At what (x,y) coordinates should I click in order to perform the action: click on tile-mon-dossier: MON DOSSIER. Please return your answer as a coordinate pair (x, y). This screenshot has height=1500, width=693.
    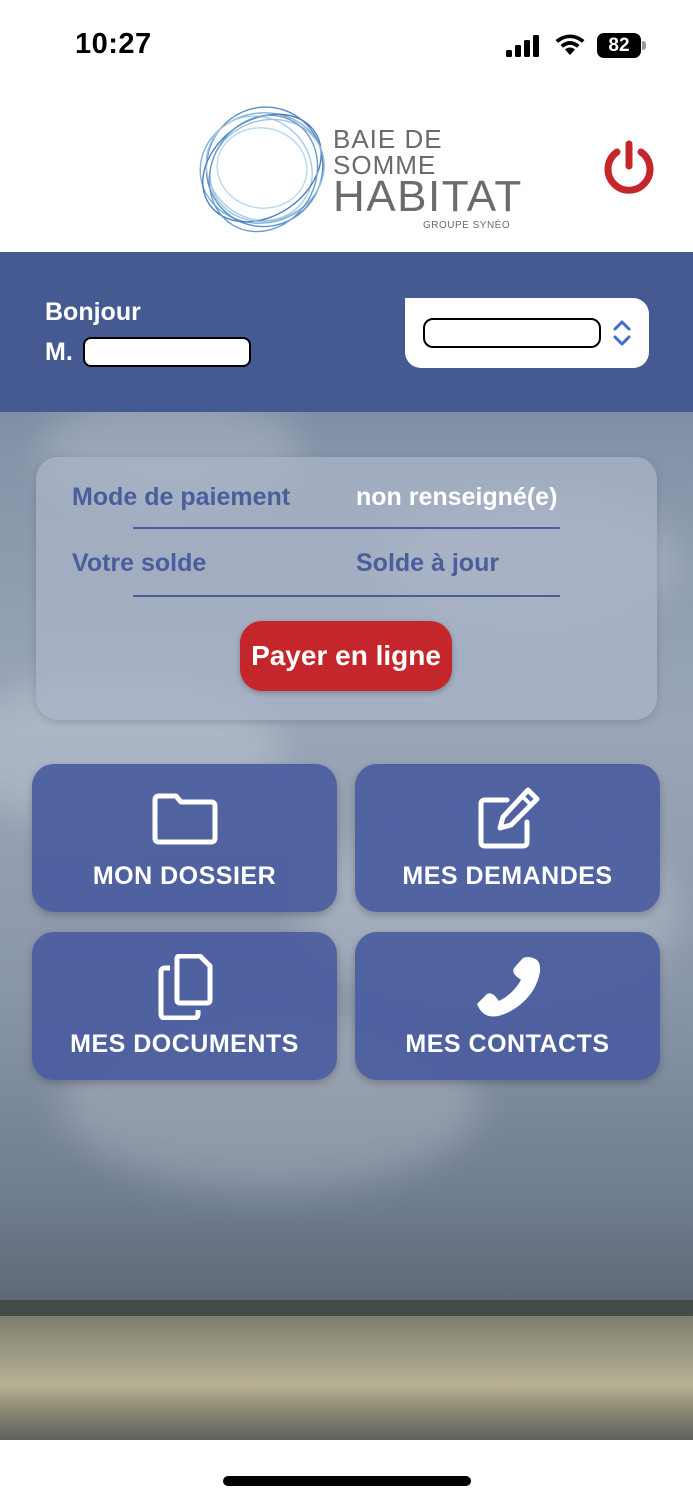
    Looking at the image, I should click on (184, 838).